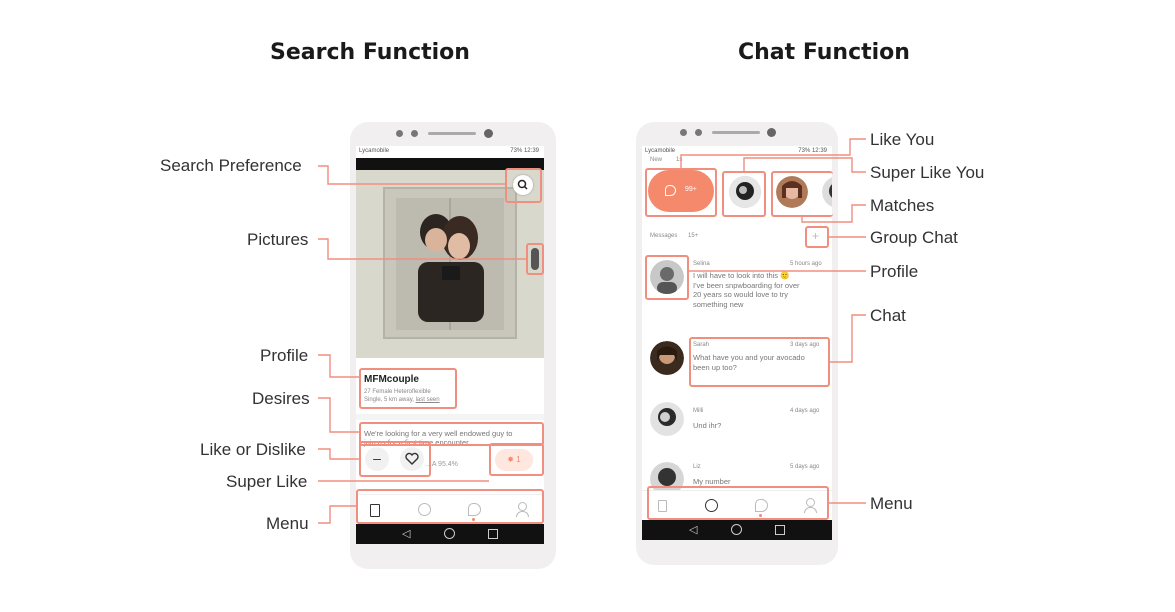 The width and height of the screenshot is (1175, 612). I want to click on callout-pictures: Pictures, so click(278, 239).